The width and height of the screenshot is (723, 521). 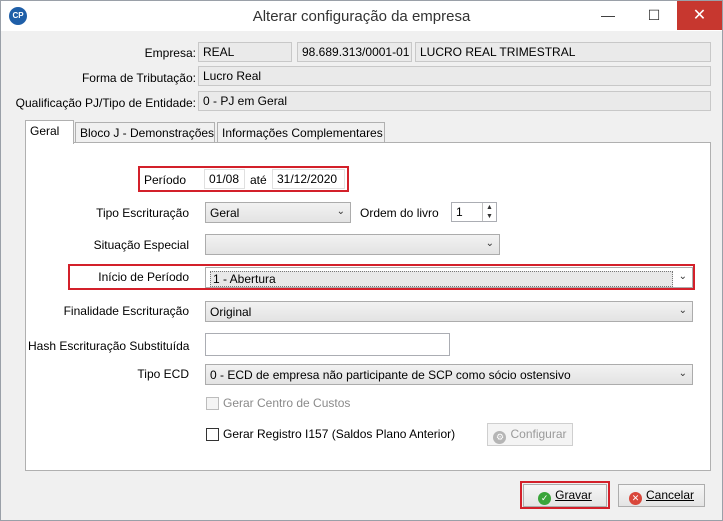 What do you see at coordinates (224, 179) in the screenshot?
I see `periodo-start-field: 01/08` at bounding box center [224, 179].